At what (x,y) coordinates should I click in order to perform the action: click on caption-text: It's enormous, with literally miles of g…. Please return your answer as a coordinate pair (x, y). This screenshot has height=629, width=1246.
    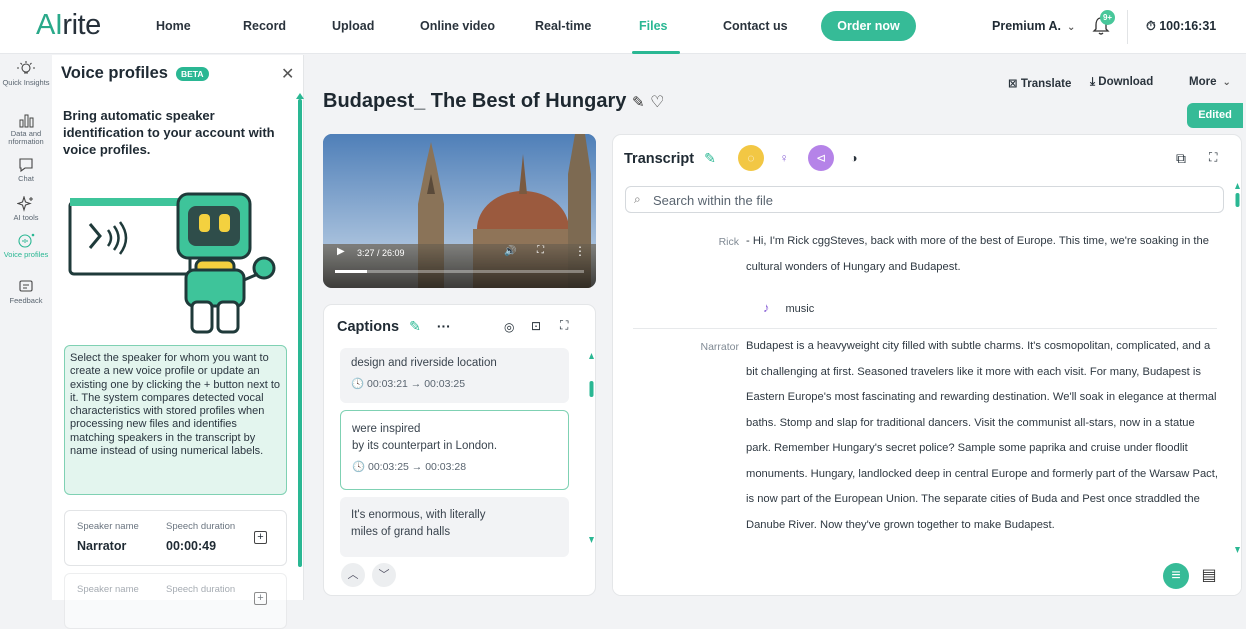
    Looking at the image, I should click on (418, 523).